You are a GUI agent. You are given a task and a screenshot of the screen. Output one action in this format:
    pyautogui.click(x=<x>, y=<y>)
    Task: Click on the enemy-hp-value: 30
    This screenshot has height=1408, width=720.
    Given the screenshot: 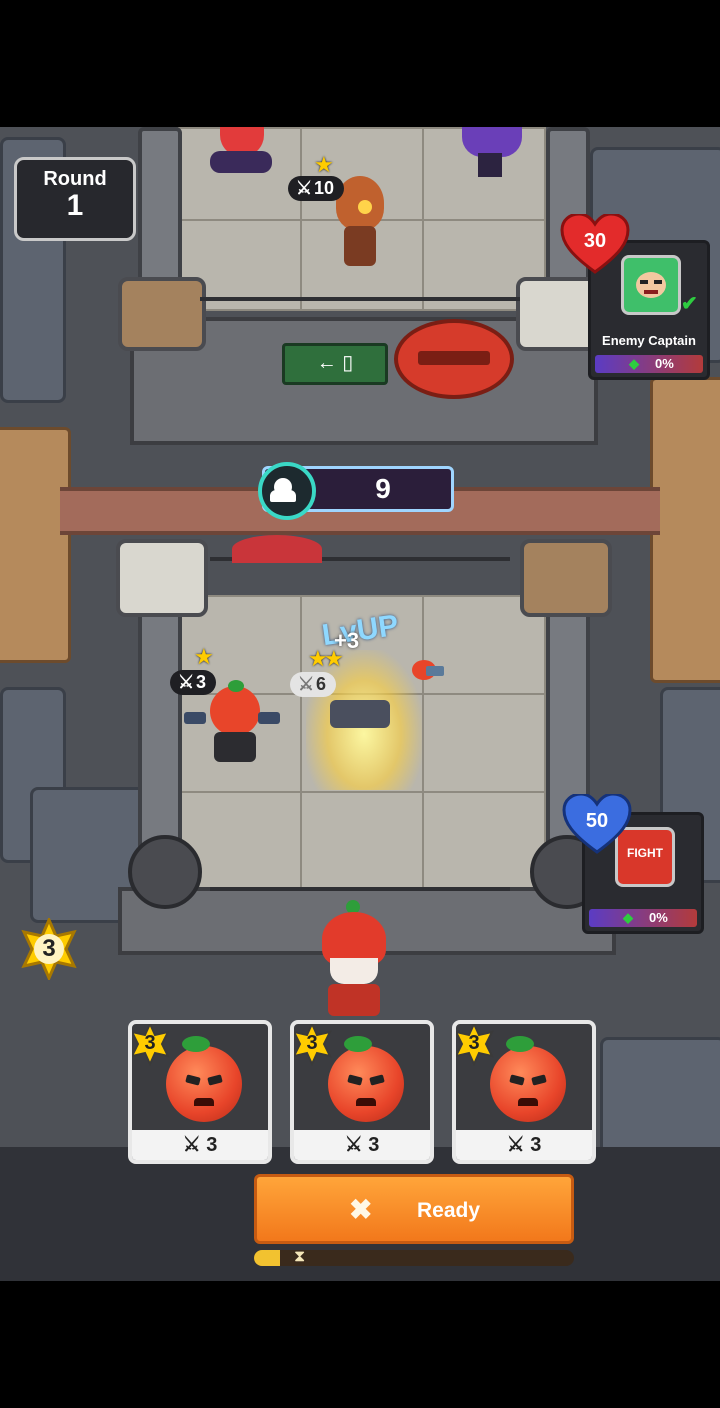 What is the action you would take?
    pyautogui.click(x=595, y=241)
    